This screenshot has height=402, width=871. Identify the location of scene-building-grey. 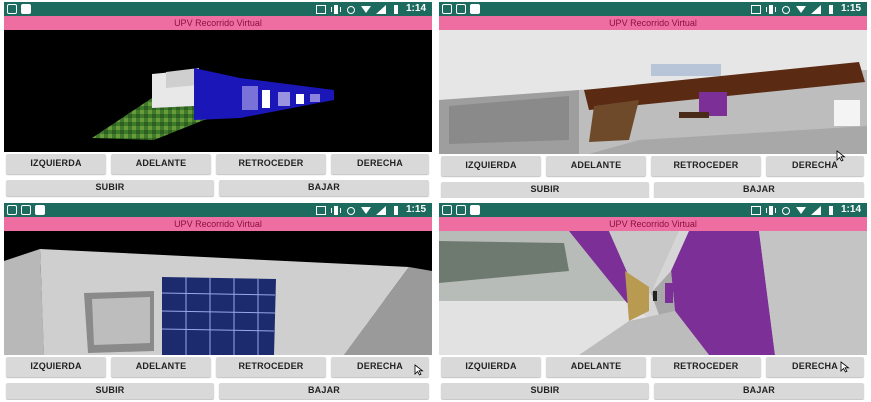
(218, 302).